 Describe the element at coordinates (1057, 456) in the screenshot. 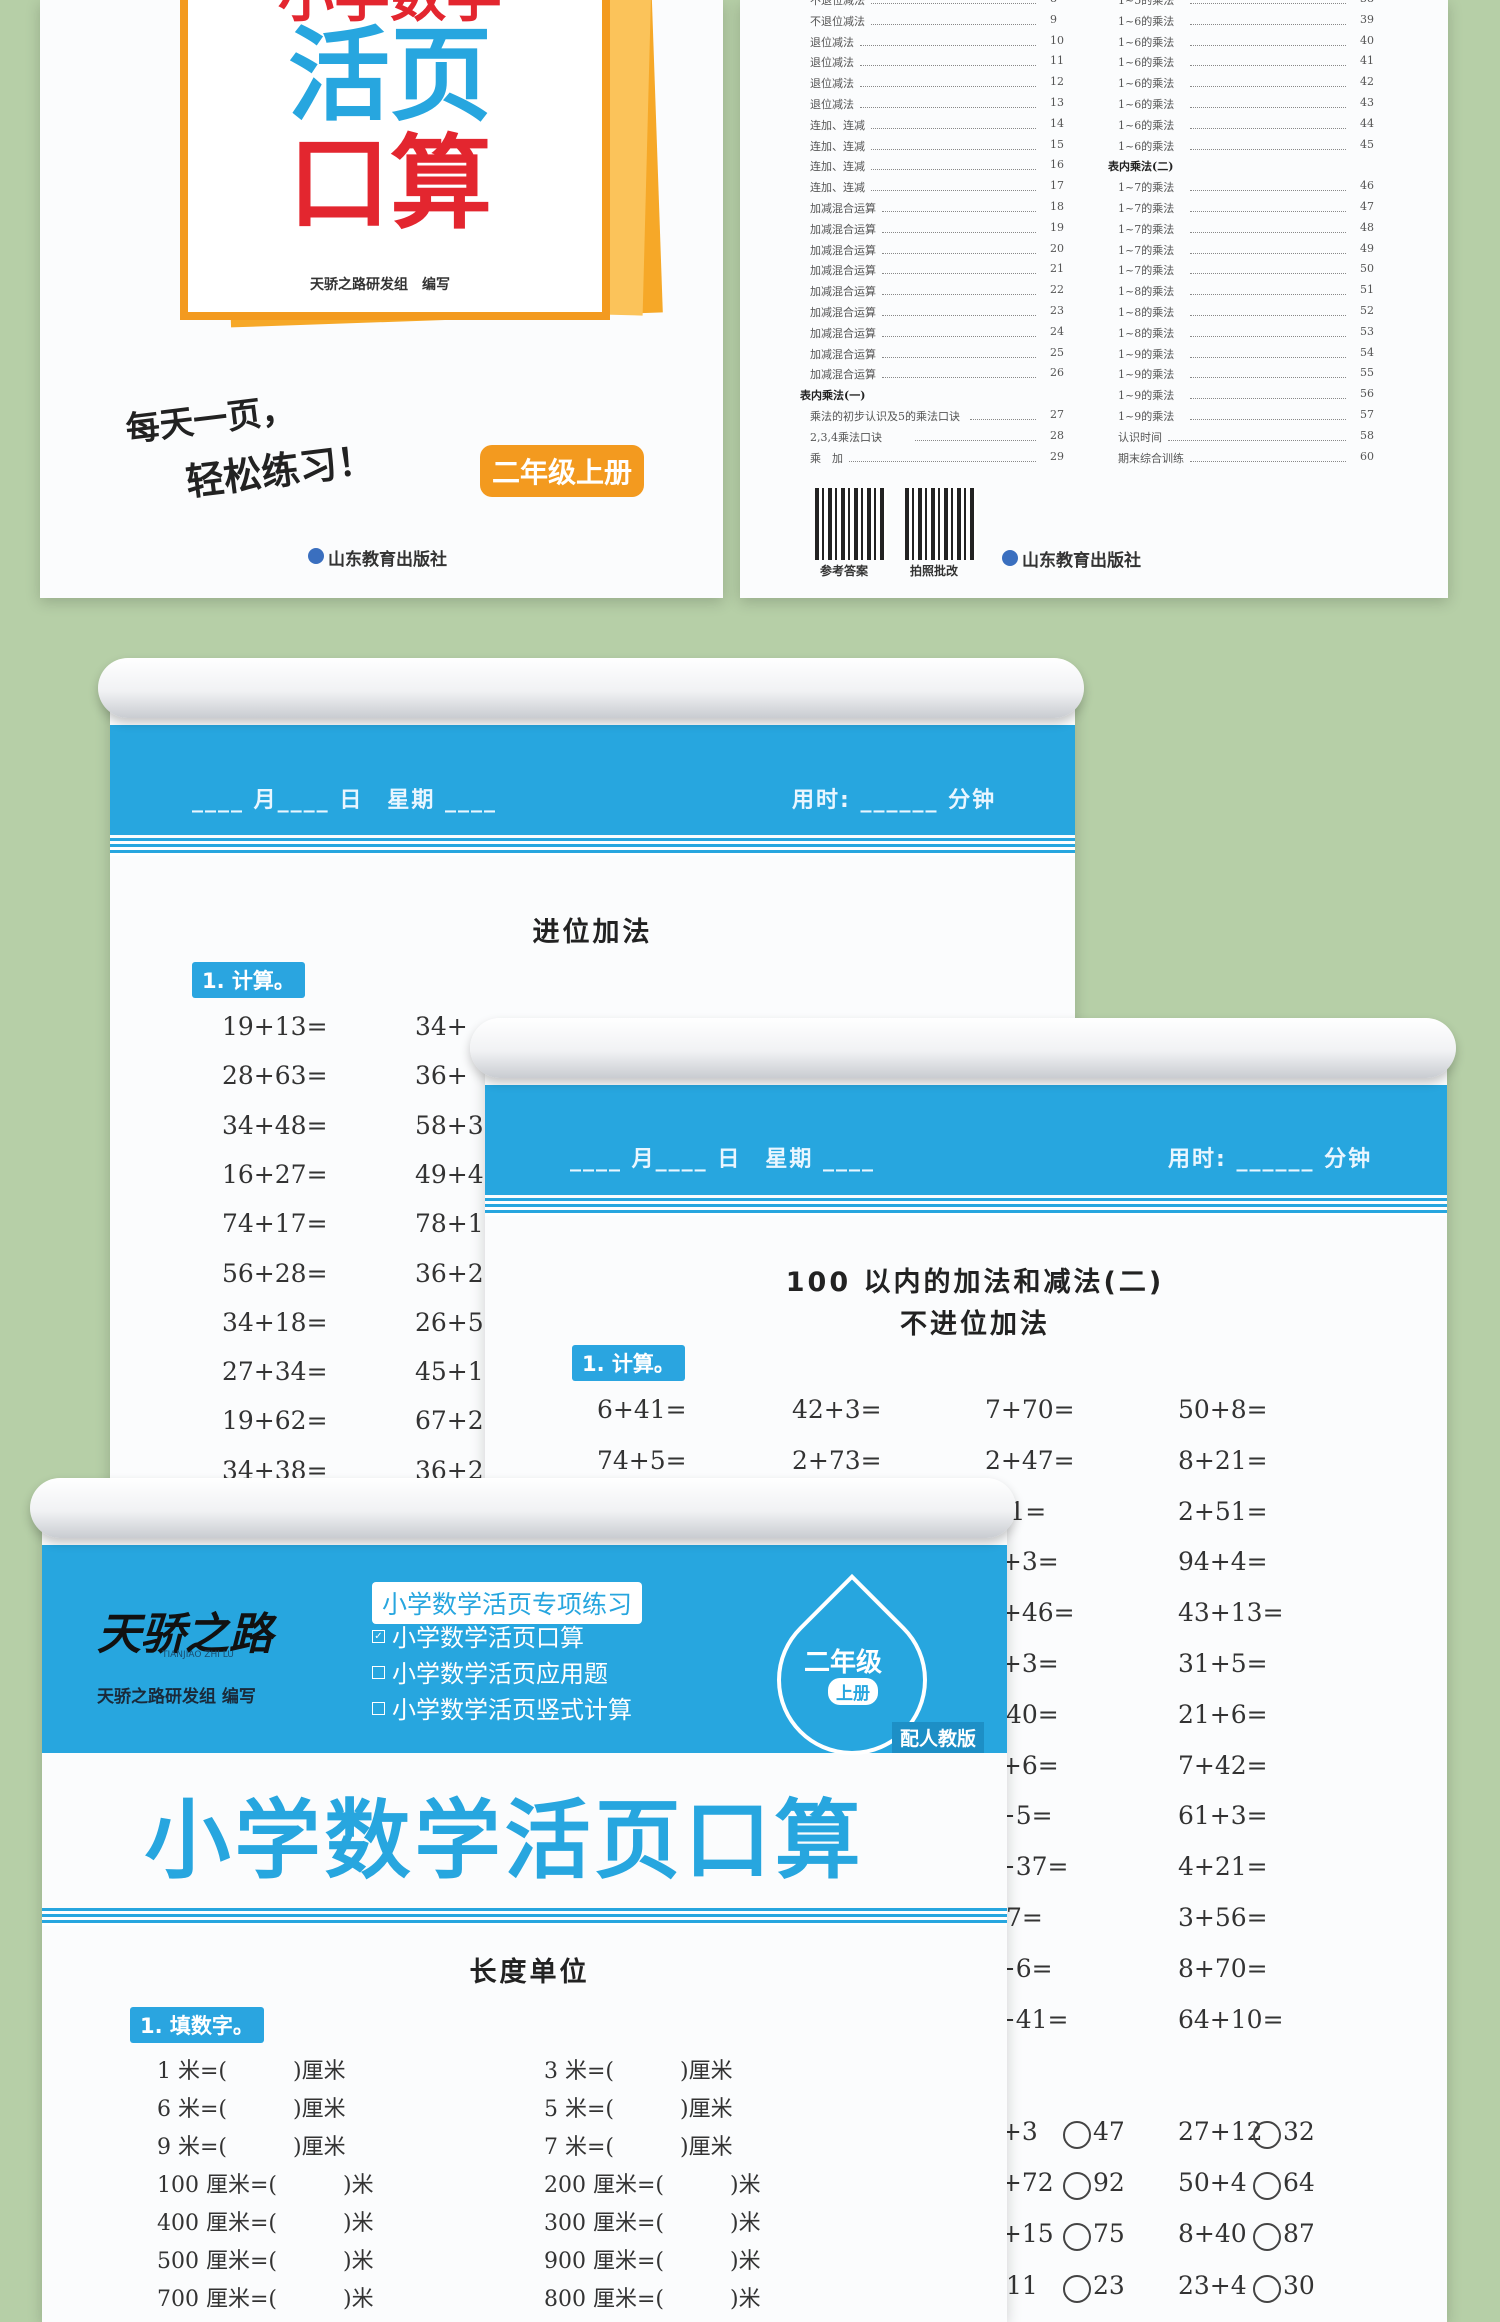

I see `toc-page-number: 29` at that location.